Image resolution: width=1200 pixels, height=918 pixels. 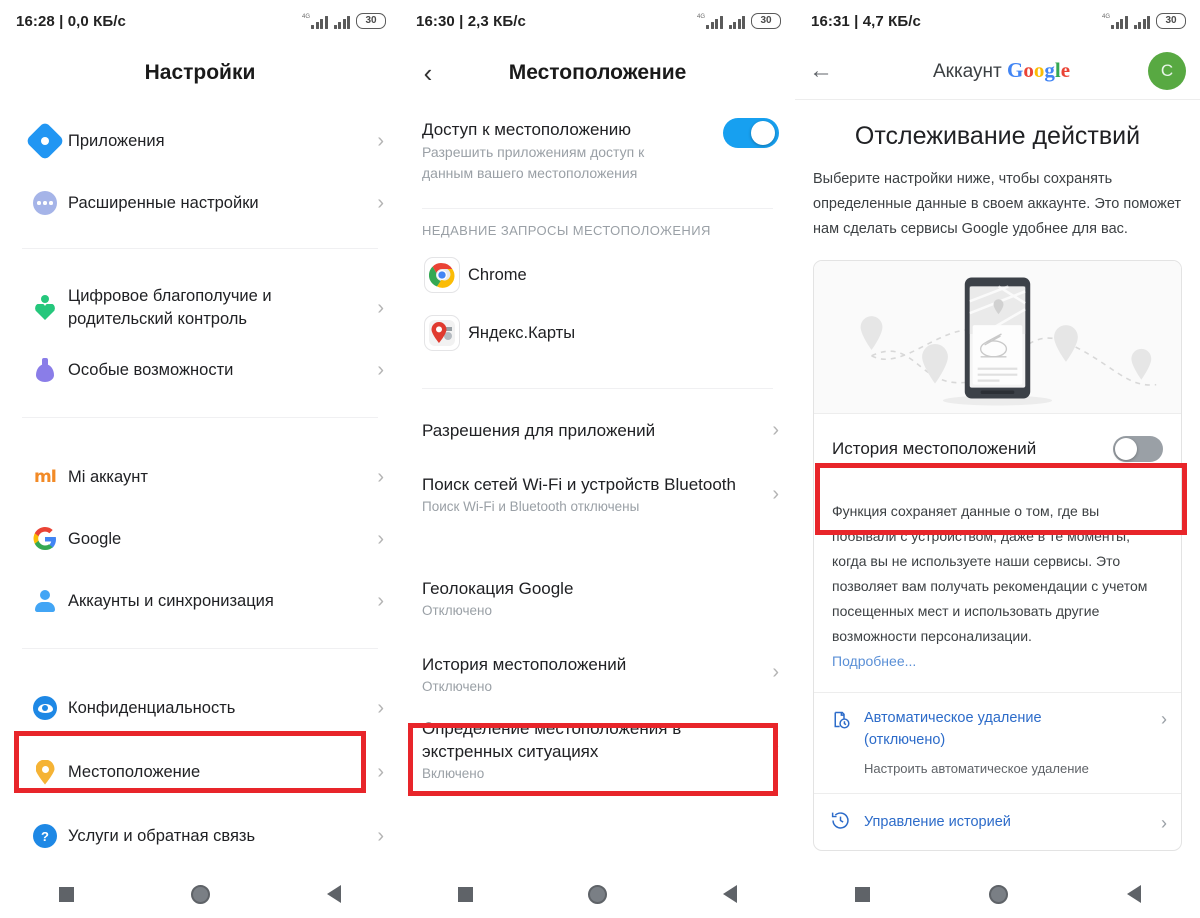 I want to click on question-mark-icon: ?, so click(x=45, y=836).